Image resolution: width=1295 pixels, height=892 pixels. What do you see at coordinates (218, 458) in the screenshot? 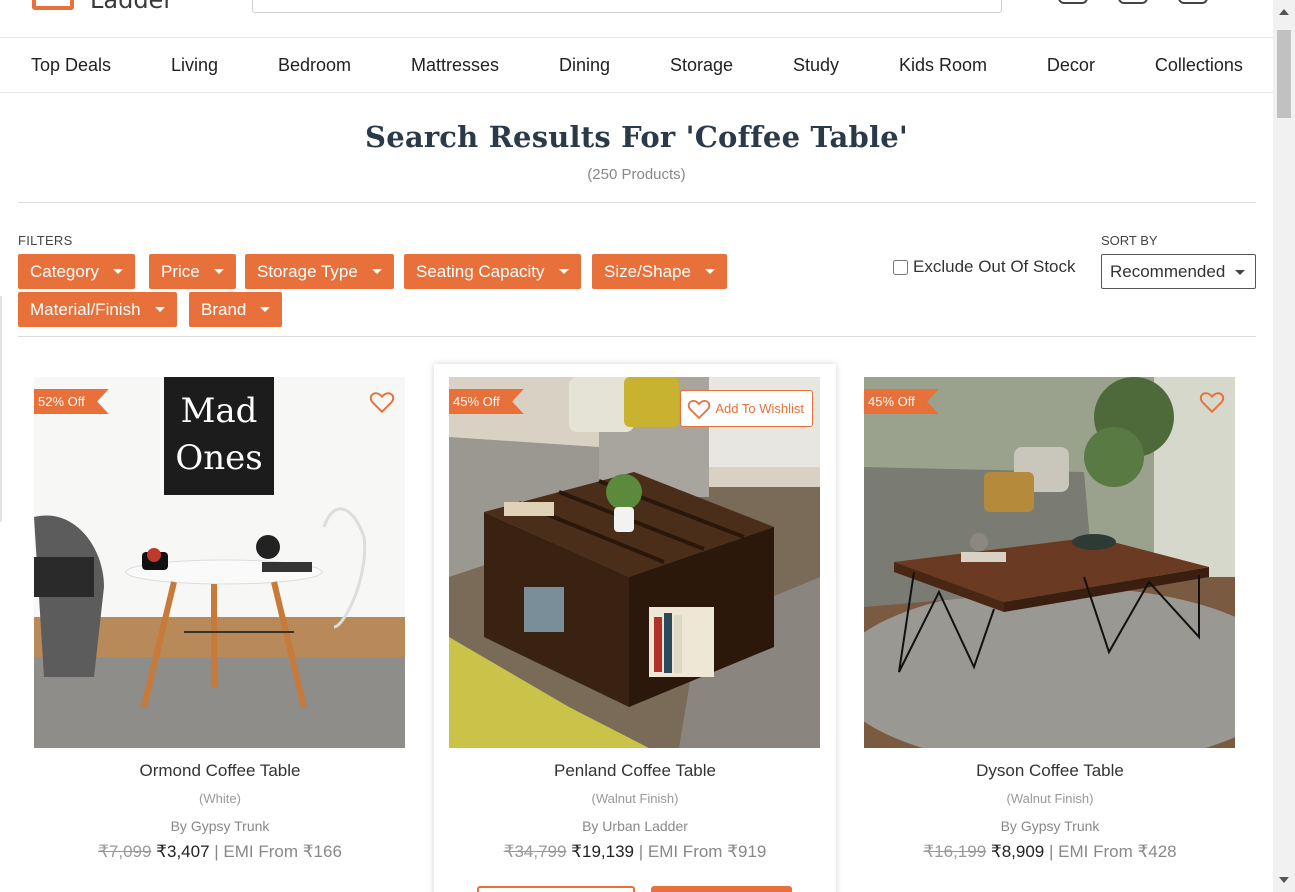
I see `svg-text: Ones` at bounding box center [218, 458].